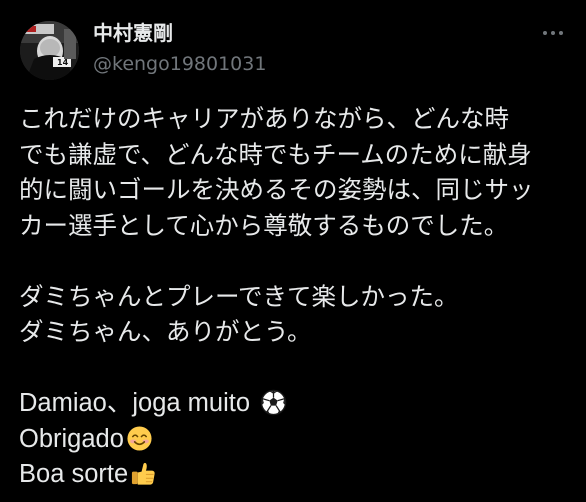  What do you see at coordinates (71, 438) in the screenshot?
I see `tweet-text-segment: Obrigado` at bounding box center [71, 438].